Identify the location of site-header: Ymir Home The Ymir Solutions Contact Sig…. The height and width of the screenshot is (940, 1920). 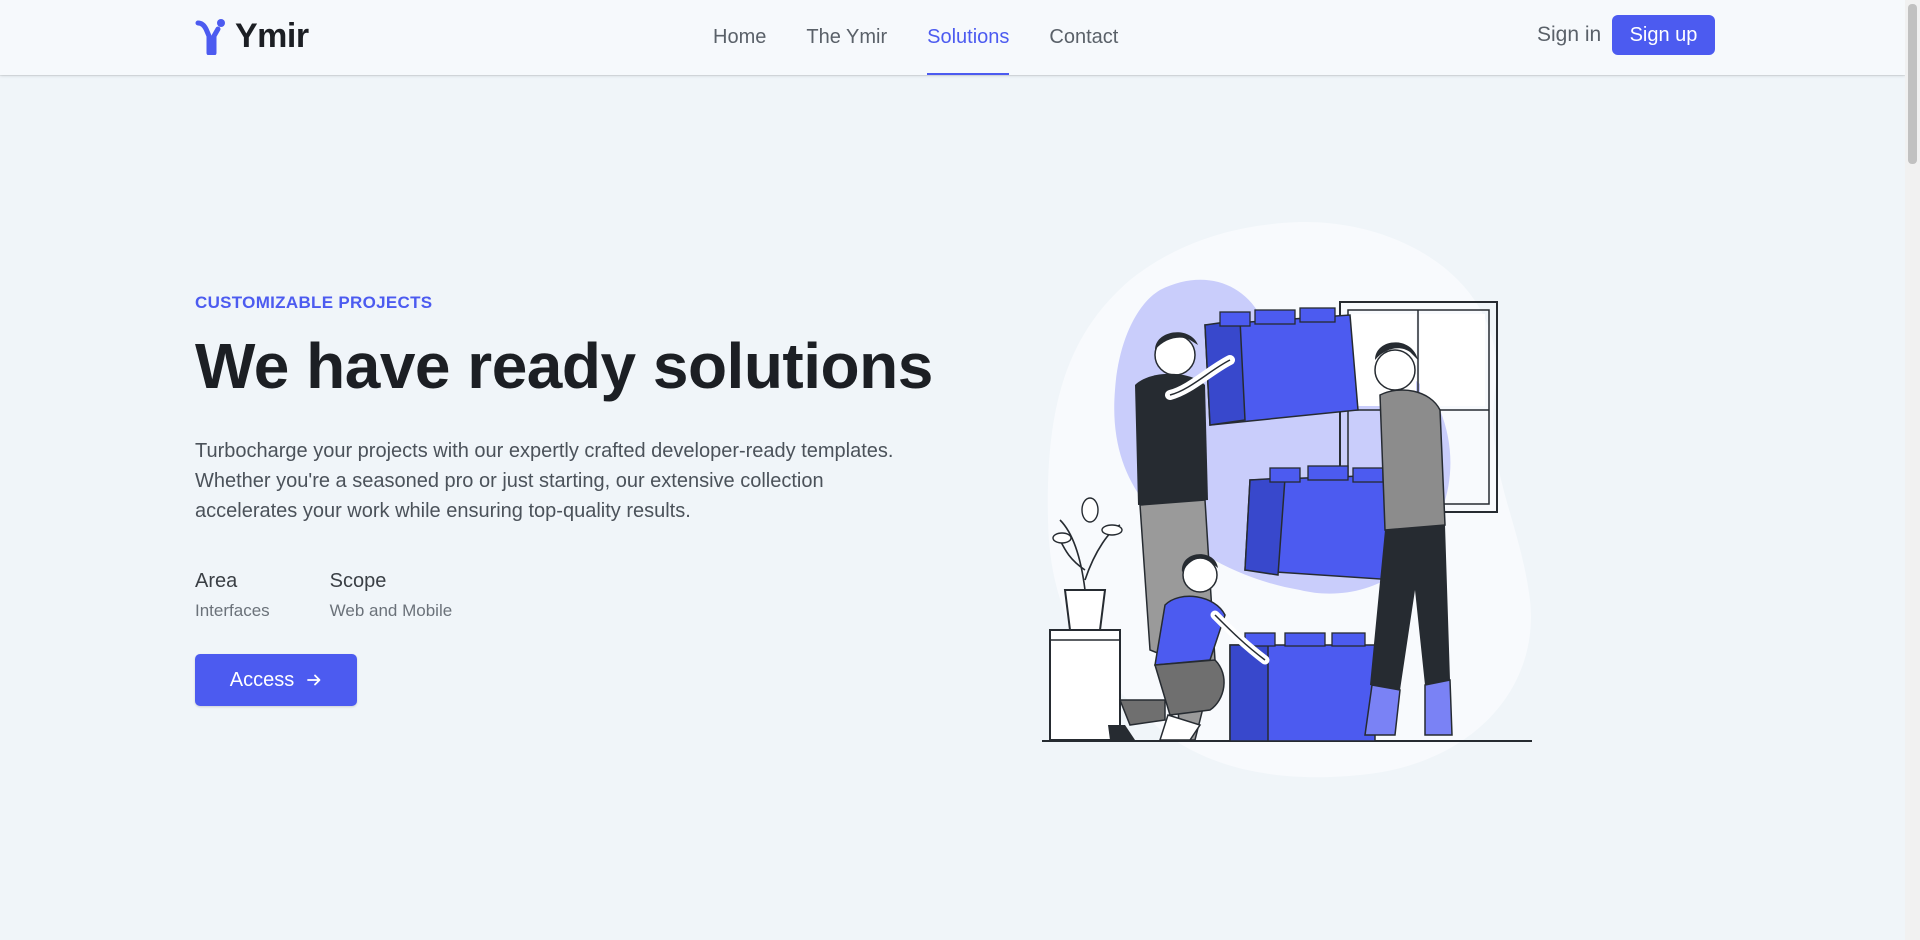
(952, 37).